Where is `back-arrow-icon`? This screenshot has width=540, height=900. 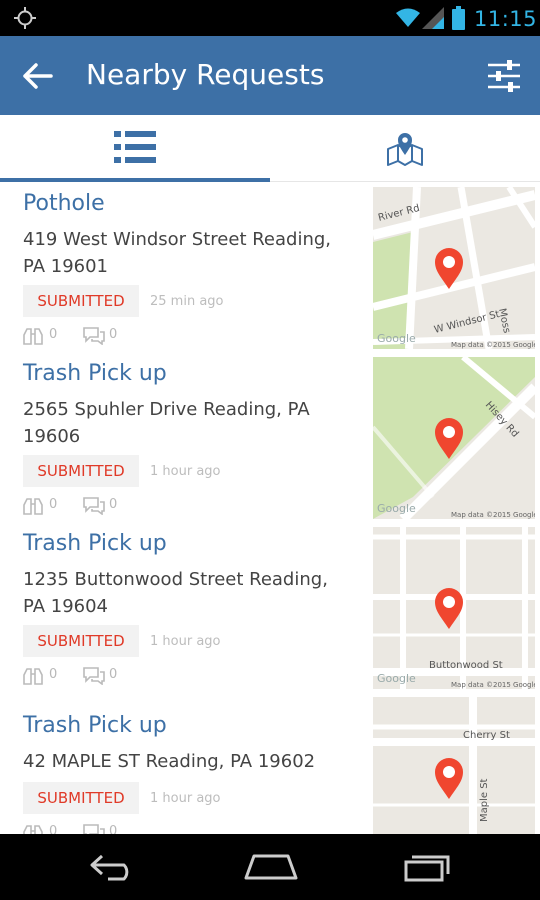 back-arrow-icon is located at coordinates (38, 76).